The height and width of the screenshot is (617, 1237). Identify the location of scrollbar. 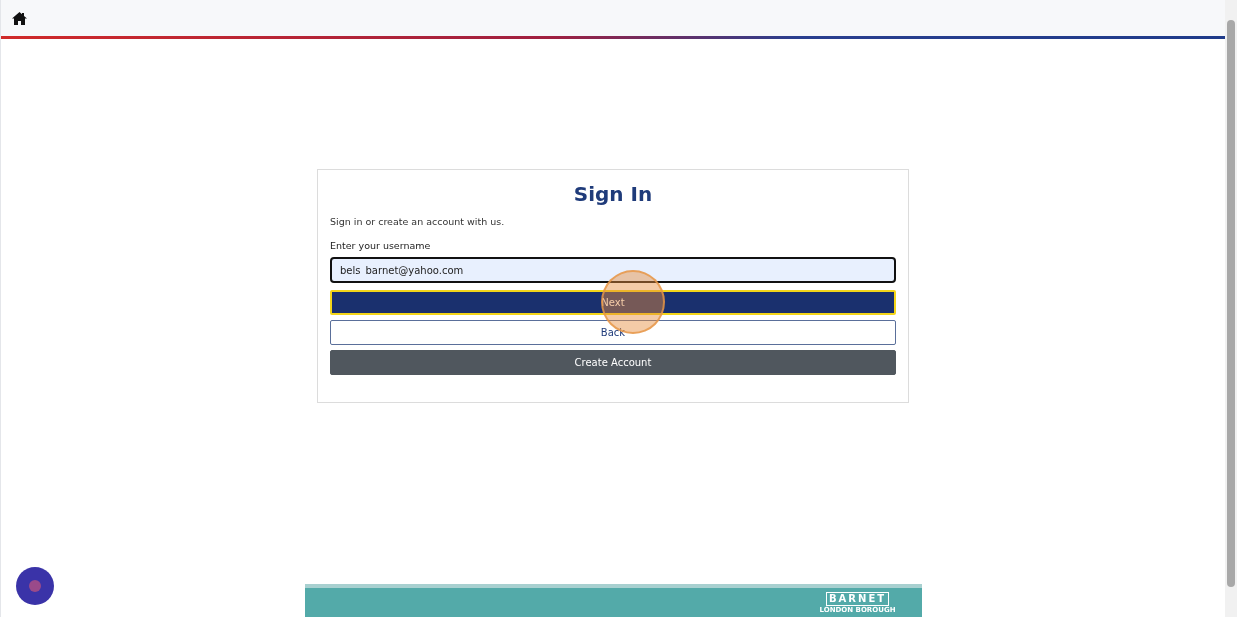
(1231, 308).